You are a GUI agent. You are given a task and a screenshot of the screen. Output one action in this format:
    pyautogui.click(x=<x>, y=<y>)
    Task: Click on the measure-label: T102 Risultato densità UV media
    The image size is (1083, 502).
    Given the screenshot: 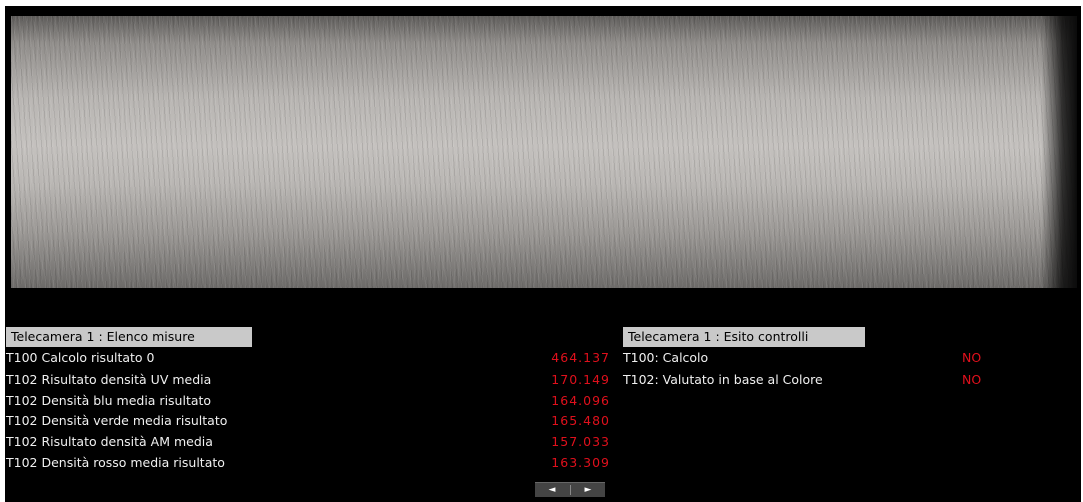 What is the action you would take?
    pyautogui.click(x=109, y=379)
    